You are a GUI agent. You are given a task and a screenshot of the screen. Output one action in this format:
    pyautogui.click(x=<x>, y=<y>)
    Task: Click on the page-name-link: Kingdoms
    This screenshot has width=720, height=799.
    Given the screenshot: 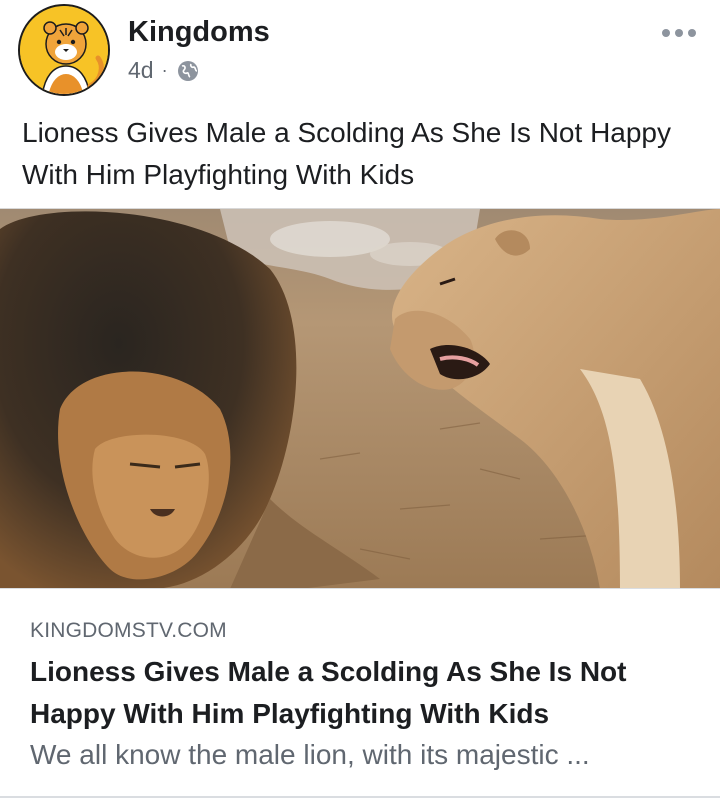 What is the action you would take?
    pyautogui.click(x=199, y=32)
    